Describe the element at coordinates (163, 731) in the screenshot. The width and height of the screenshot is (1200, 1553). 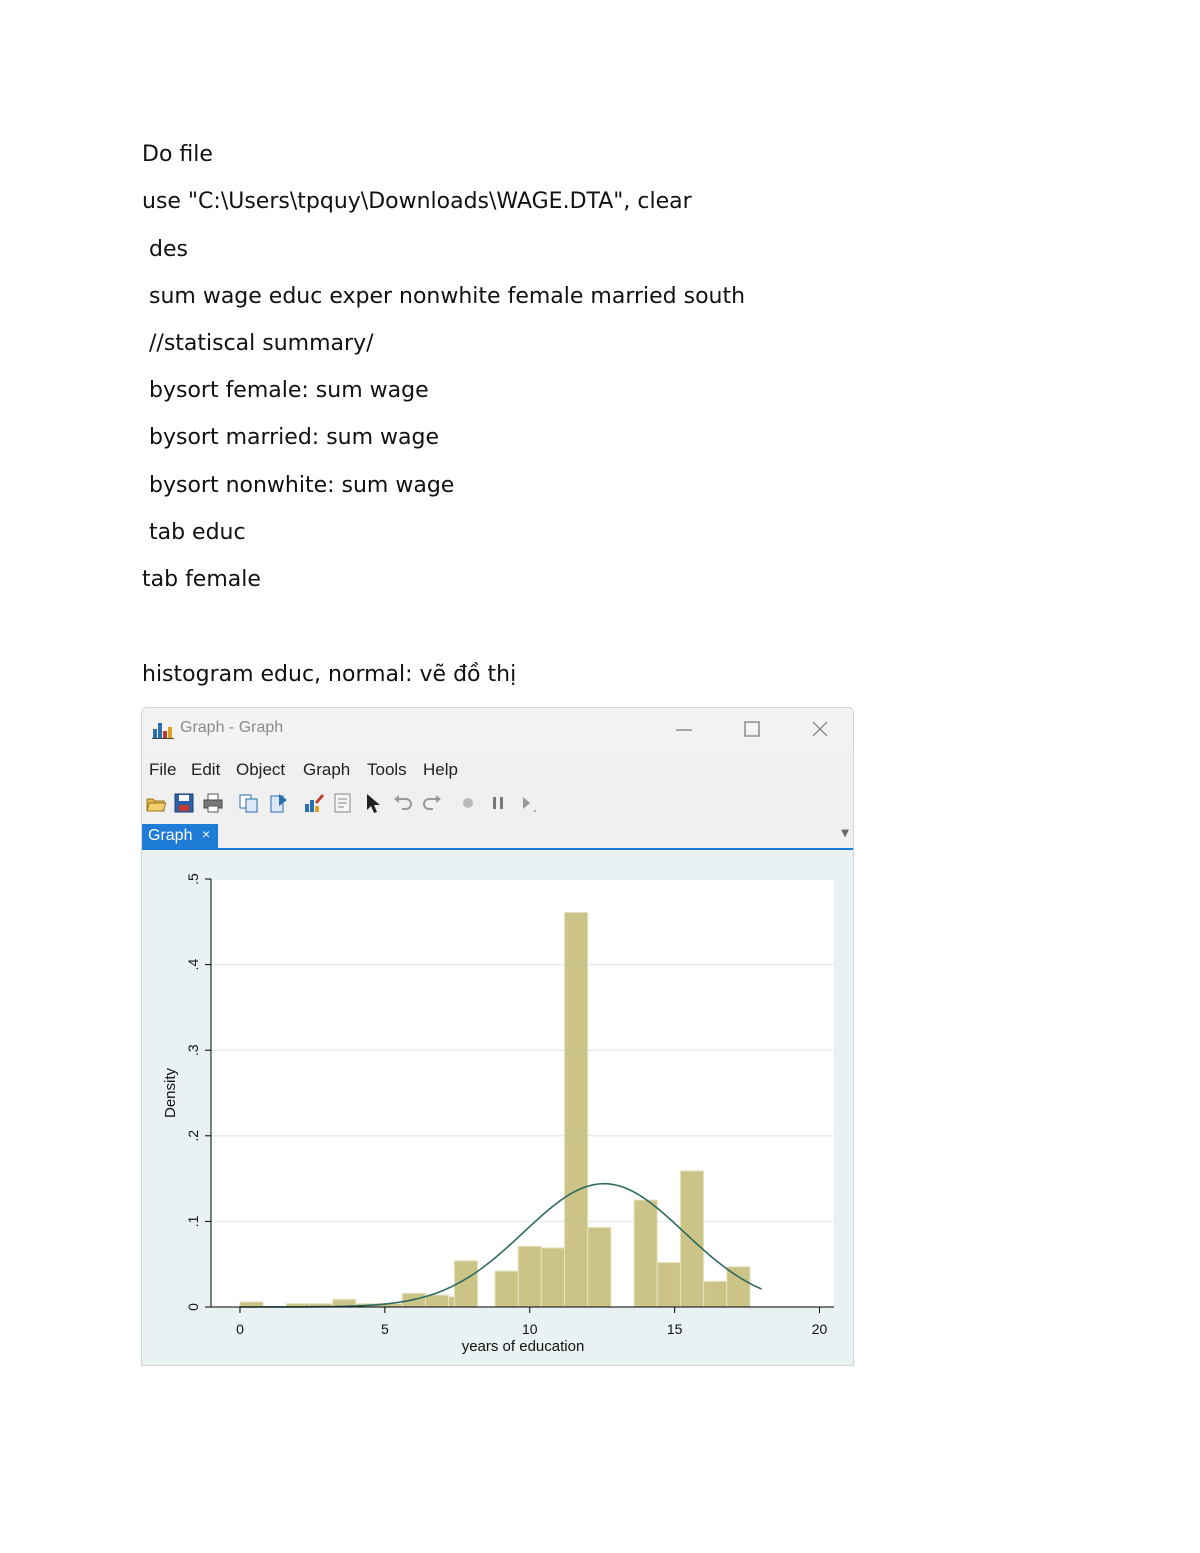
I see `graph-app-icon` at that location.